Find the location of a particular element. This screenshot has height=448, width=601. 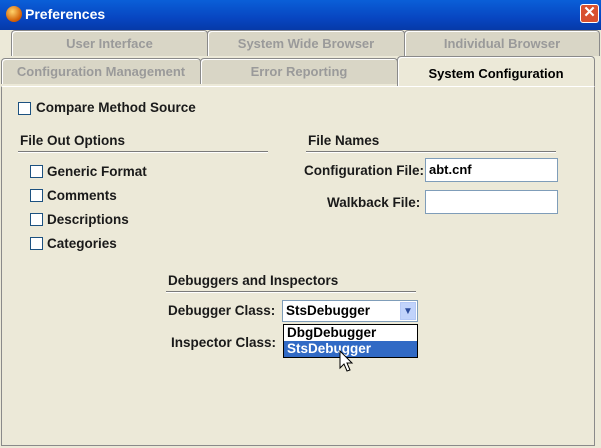

comments-label: Comments is located at coordinates (82, 195).